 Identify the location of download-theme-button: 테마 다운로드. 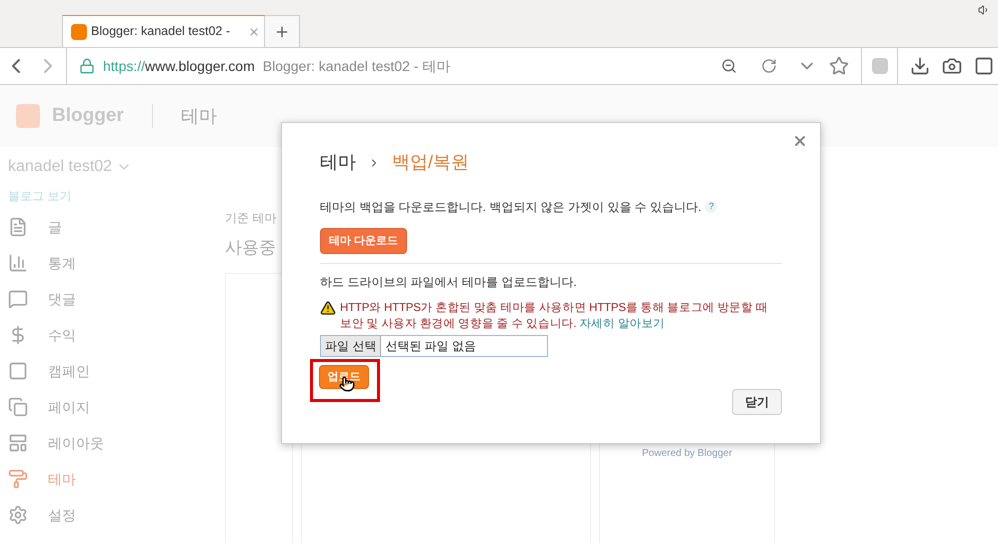
(364, 241).